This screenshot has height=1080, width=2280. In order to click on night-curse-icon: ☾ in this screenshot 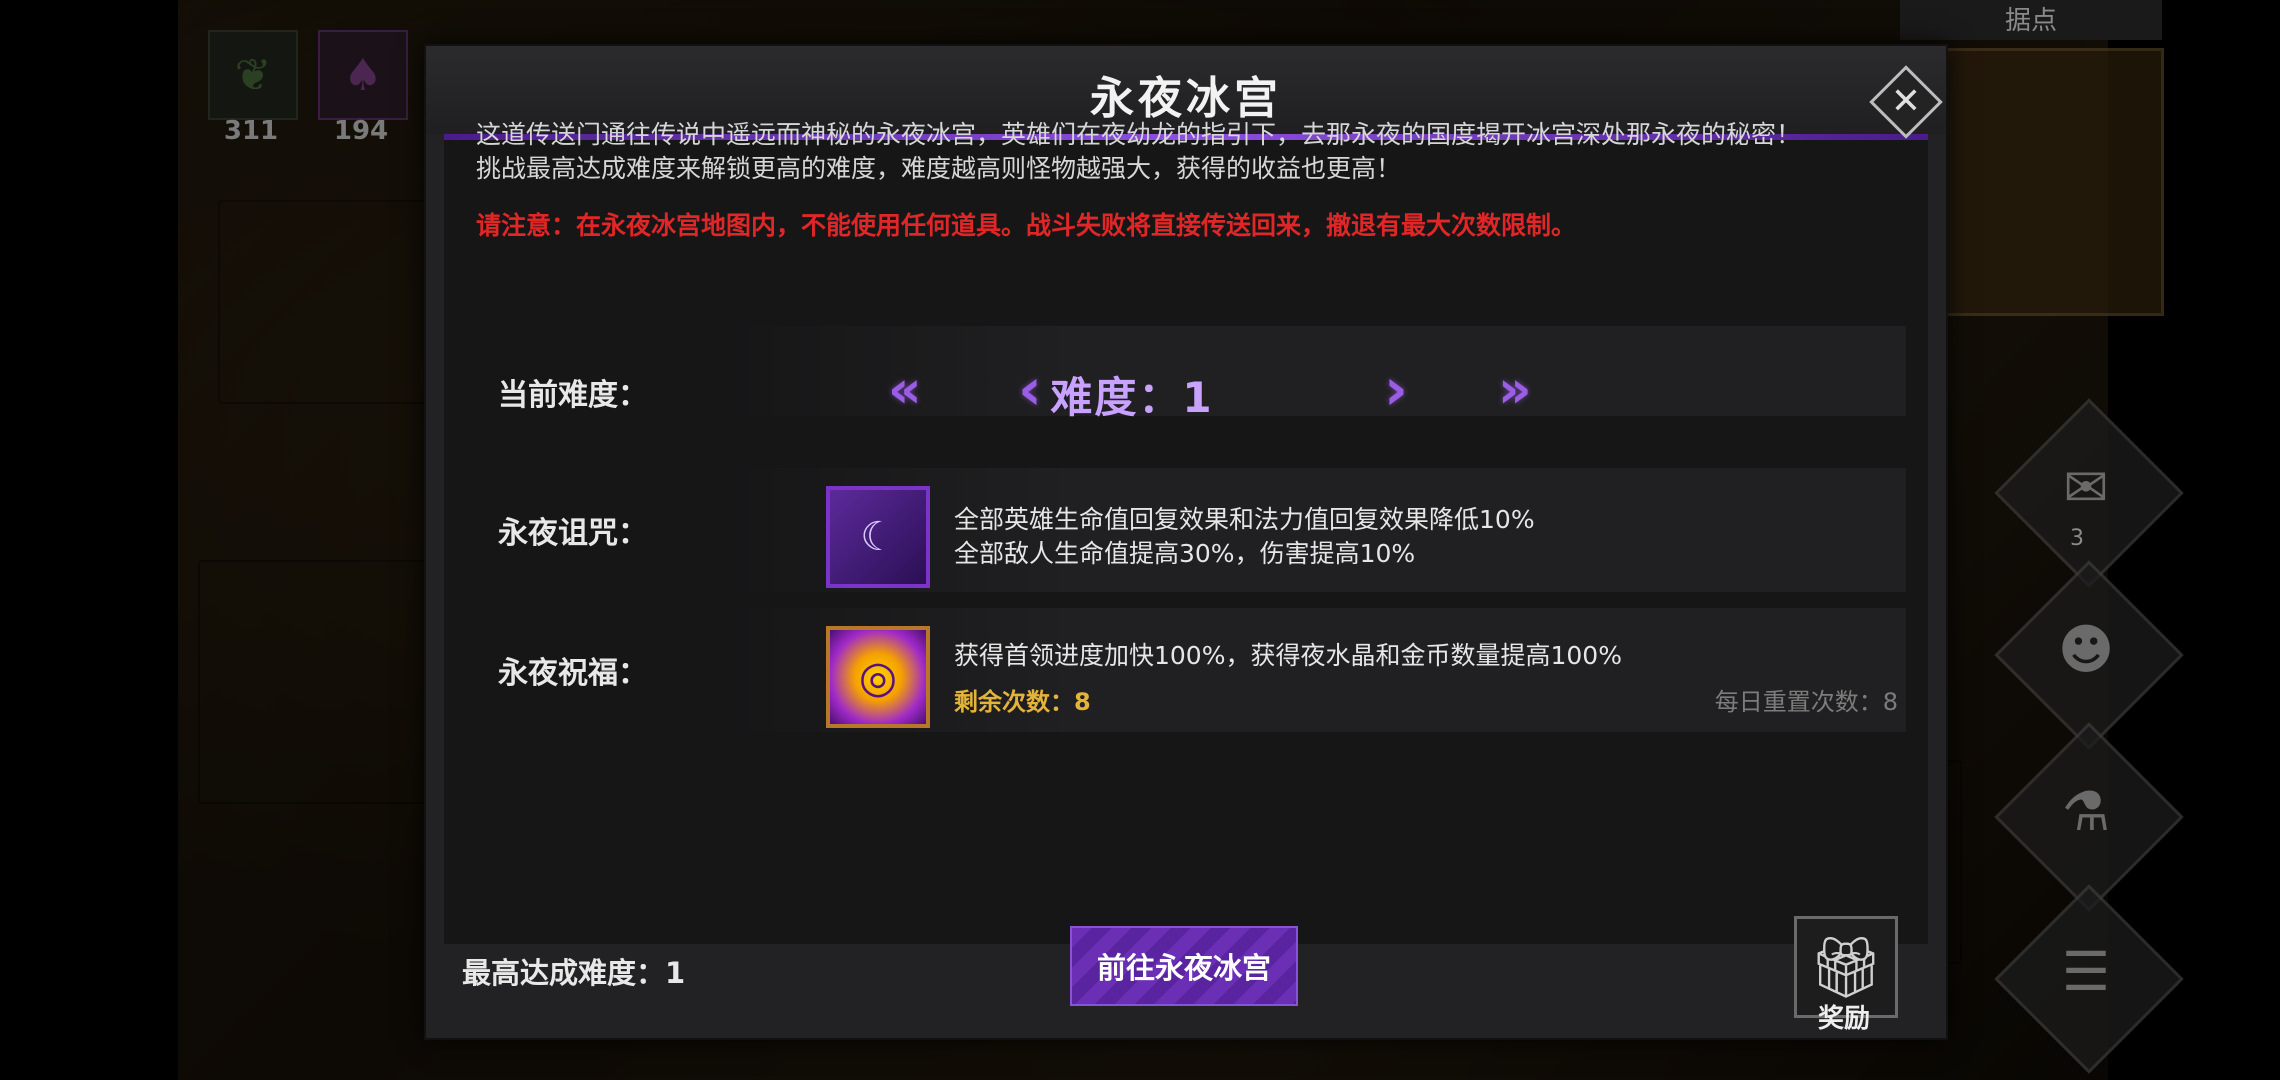, I will do `click(878, 537)`.